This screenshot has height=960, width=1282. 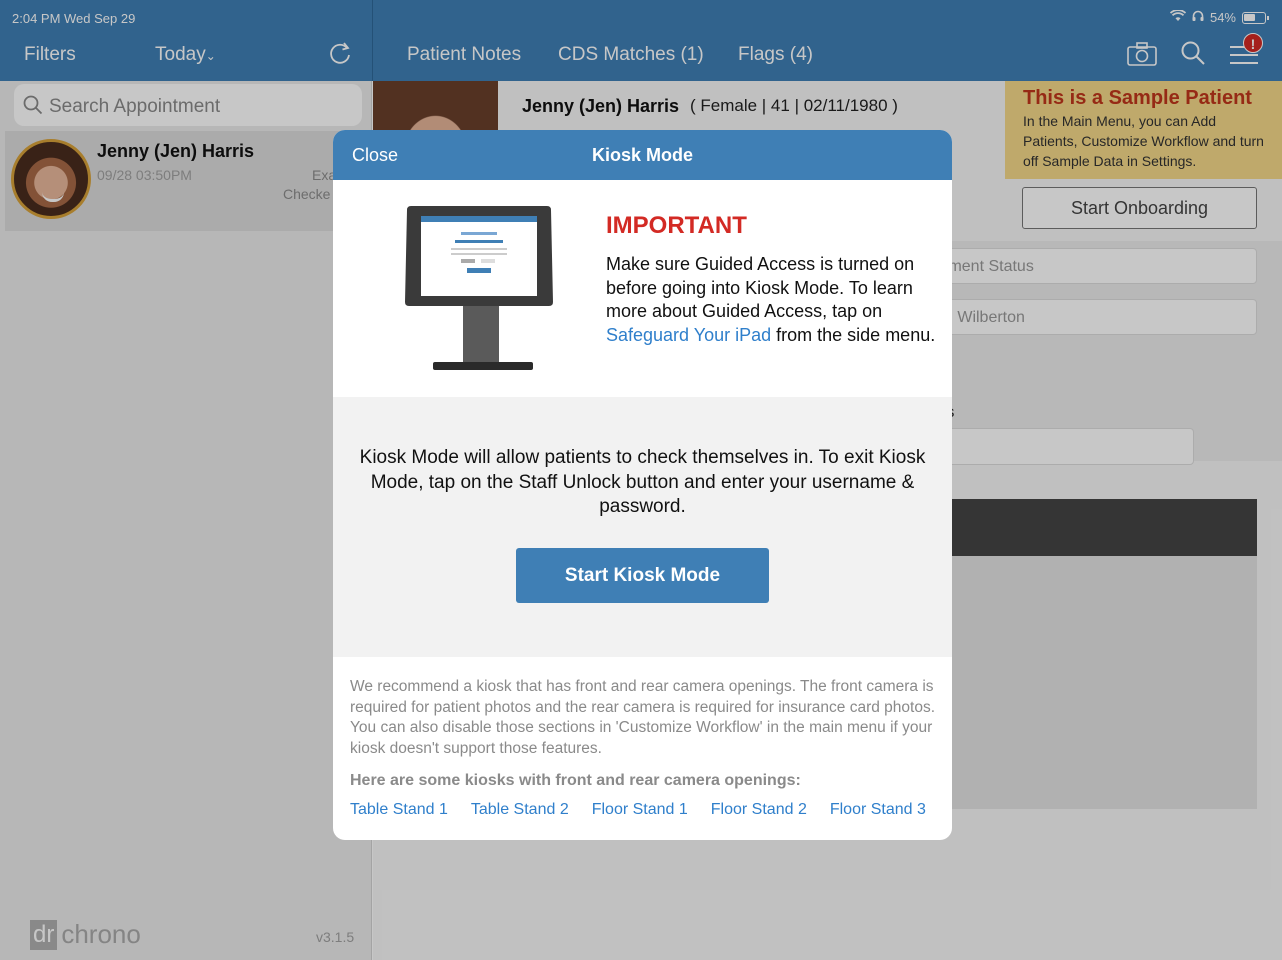 I want to click on important-heading: IMPORTANT, so click(x=676, y=225).